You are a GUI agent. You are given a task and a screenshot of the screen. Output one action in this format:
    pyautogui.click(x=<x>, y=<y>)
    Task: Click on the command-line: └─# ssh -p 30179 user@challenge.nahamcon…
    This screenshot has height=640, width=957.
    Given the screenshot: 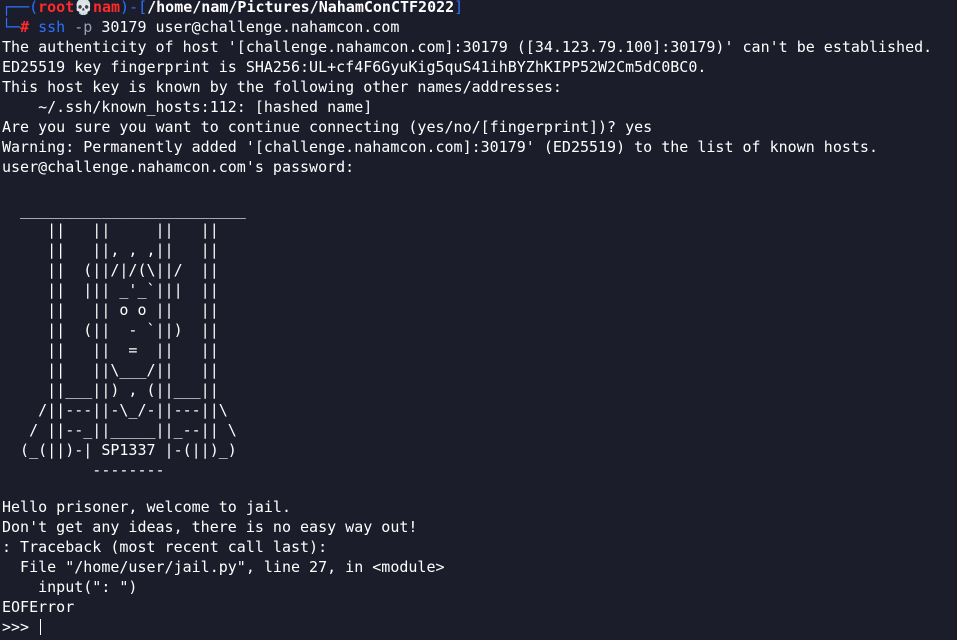 What is the action you would take?
    pyautogui.click(x=200, y=27)
    